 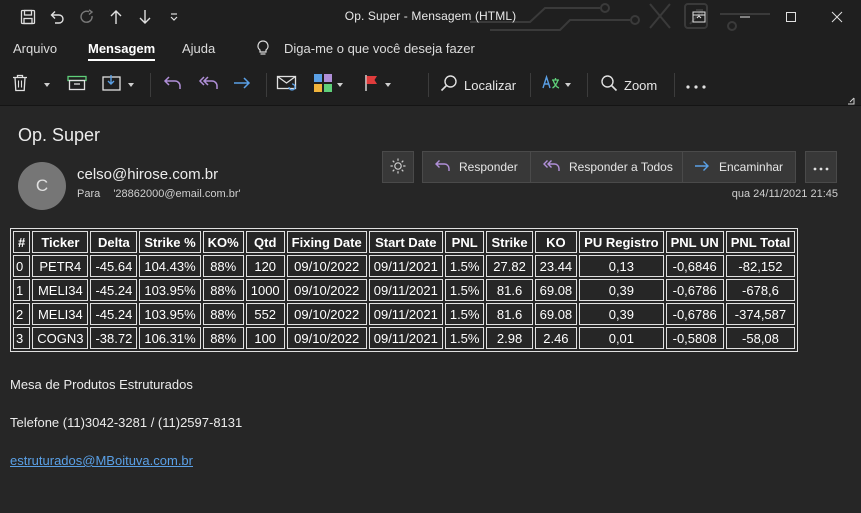 What do you see at coordinates (242, 85) in the screenshot?
I see `forward-button` at bounding box center [242, 85].